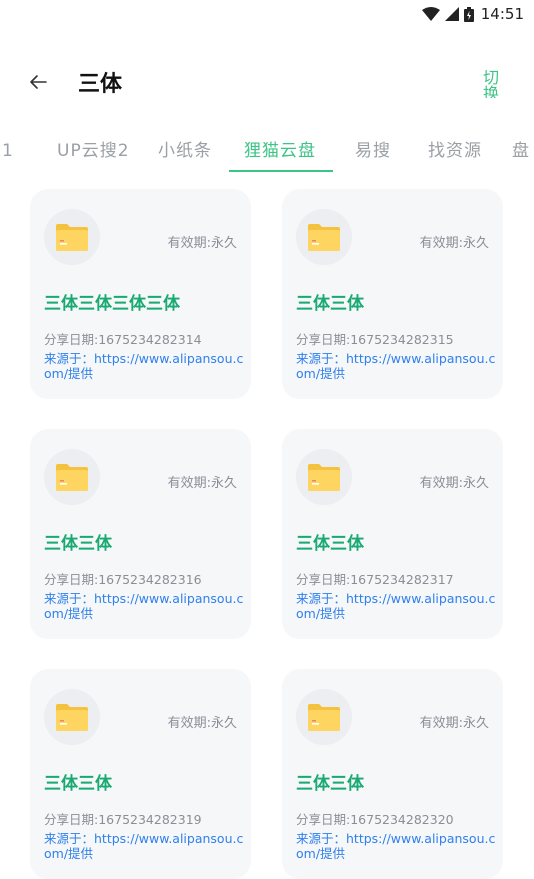 The image size is (534, 879). What do you see at coordinates (7, 148) in the screenshot?
I see `tab-partial-left: 搜1` at bounding box center [7, 148].